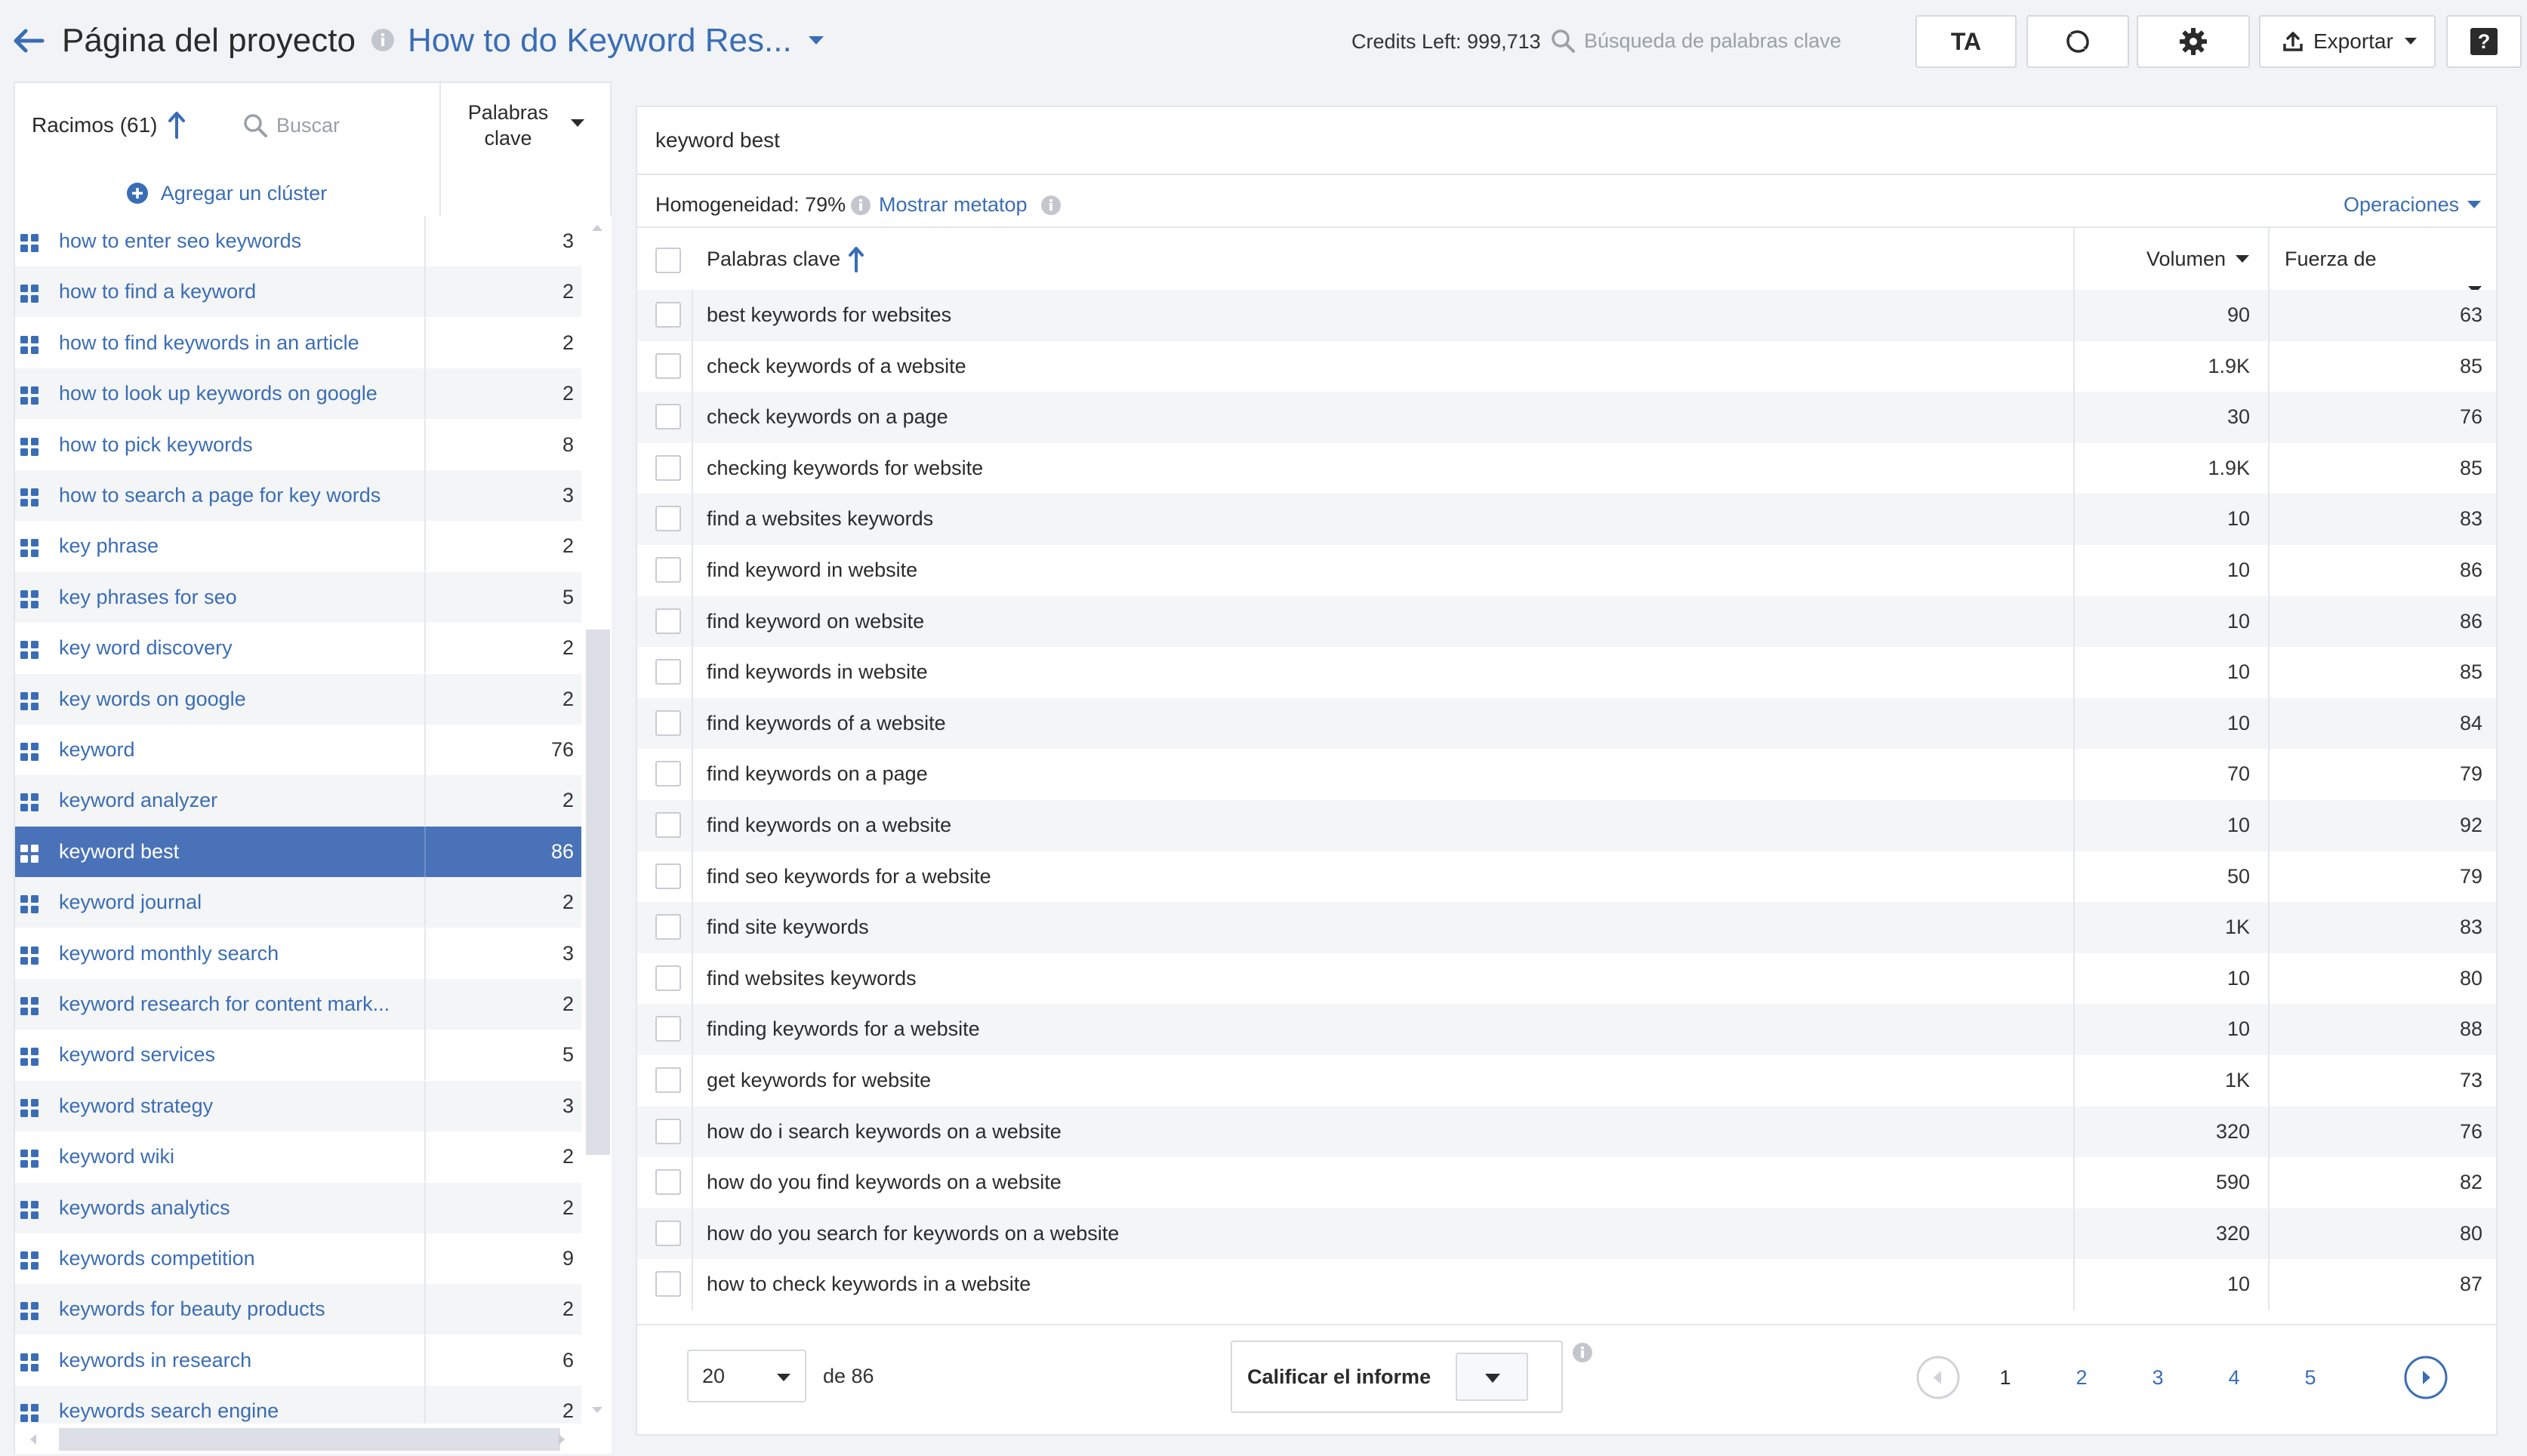 Image resolution: width=2527 pixels, height=1456 pixels. I want to click on next-page-button, so click(2426, 1377).